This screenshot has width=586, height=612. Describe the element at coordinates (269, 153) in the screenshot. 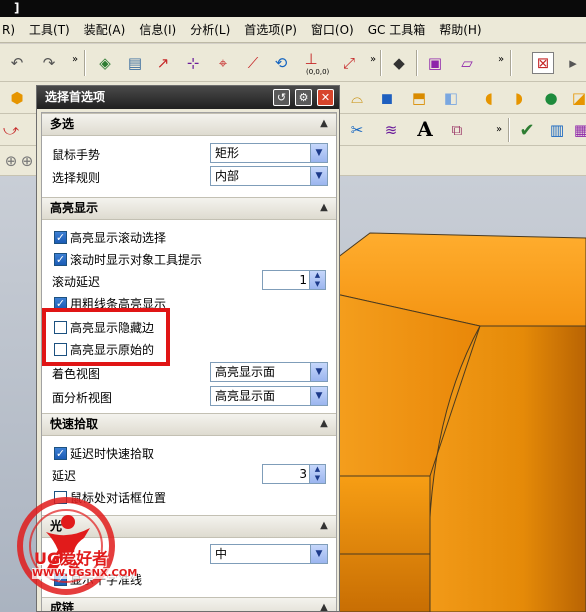

I see `mouse-gesture-select: 矩形 ▼` at that location.